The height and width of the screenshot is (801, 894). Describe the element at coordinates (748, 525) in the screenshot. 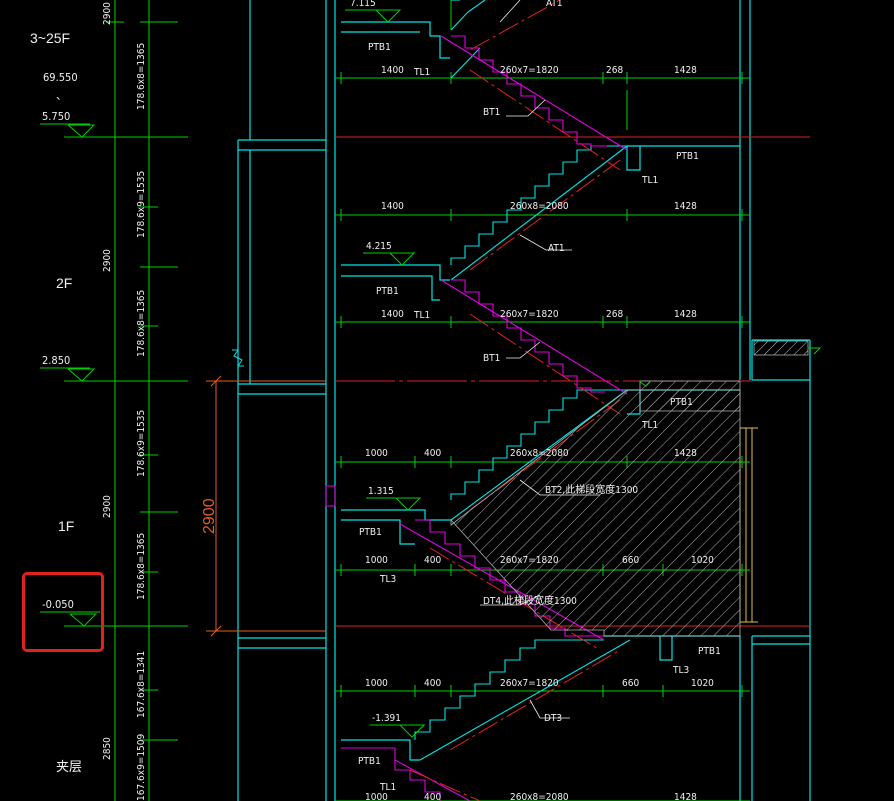

I see `window-column` at that location.